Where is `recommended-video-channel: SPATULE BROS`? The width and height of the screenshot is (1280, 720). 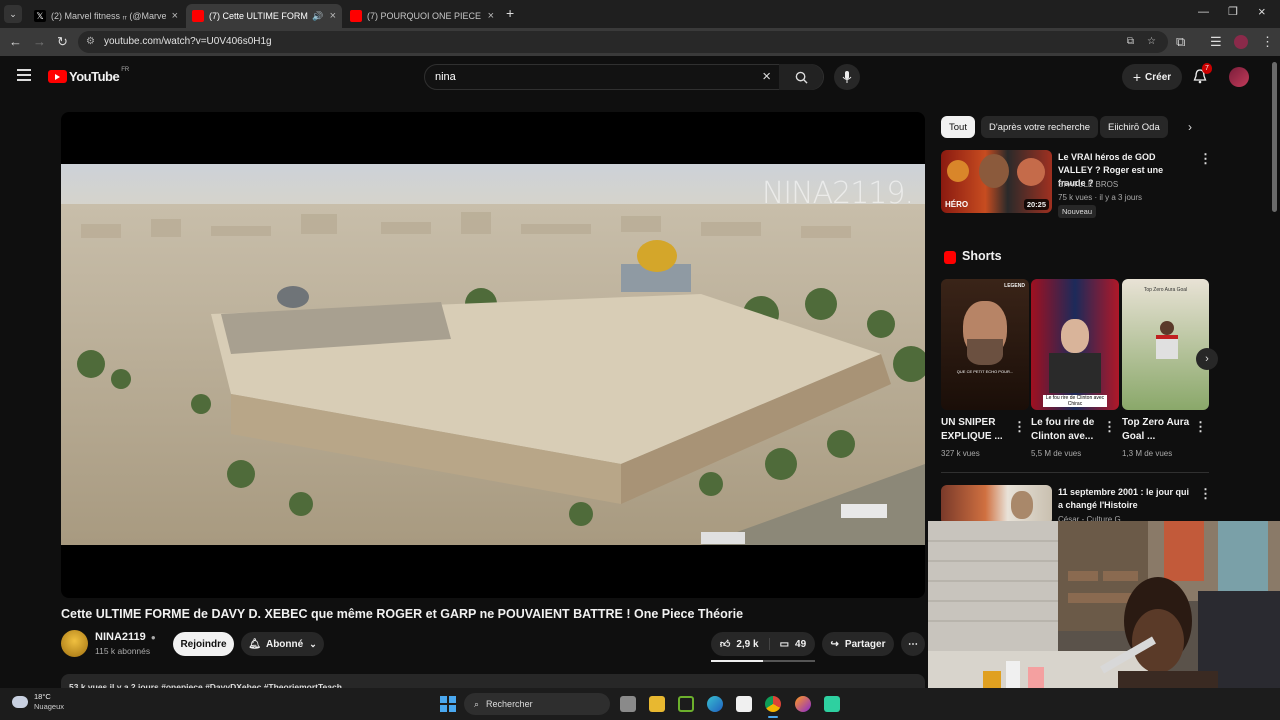 recommended-video-channel: SPATULE BROS is located at coordinates (1088, 184).